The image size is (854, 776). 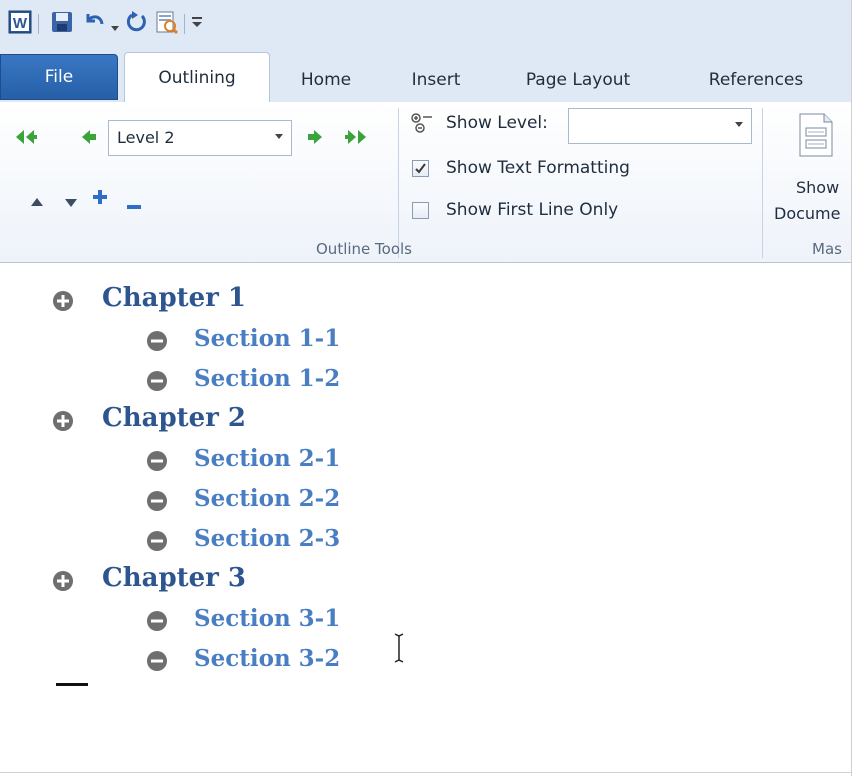 What do you see at coordinates (174, 298) in the screenshot?
I see `outline-heading-text: Chapter 1` at bounding box center [174, 298].